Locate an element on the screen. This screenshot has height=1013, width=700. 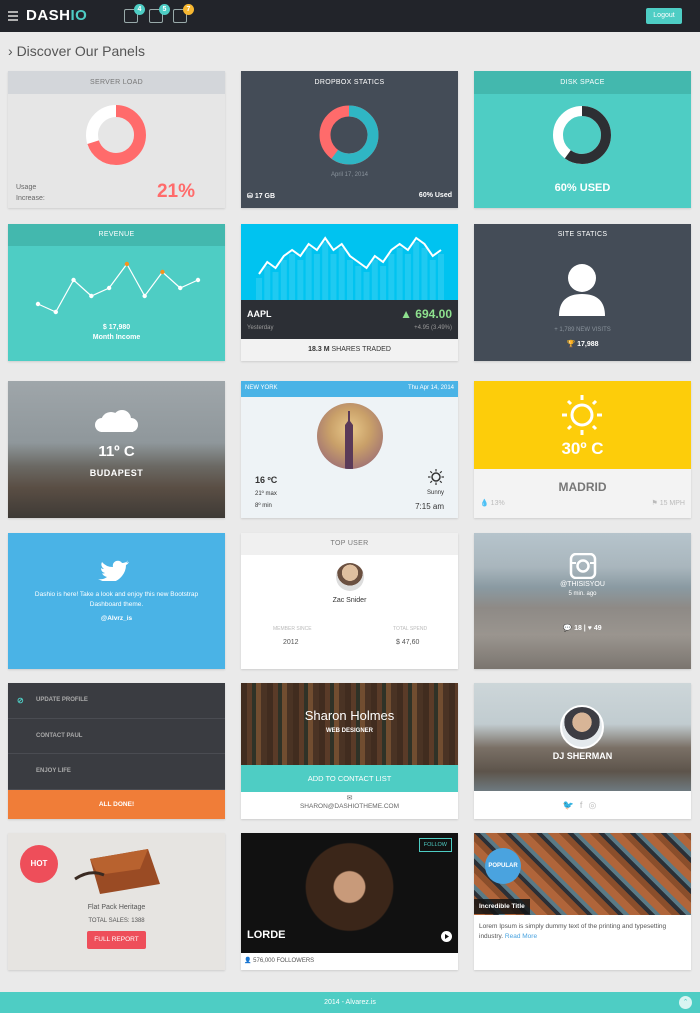
avatar is located at coordinates (350, 577).